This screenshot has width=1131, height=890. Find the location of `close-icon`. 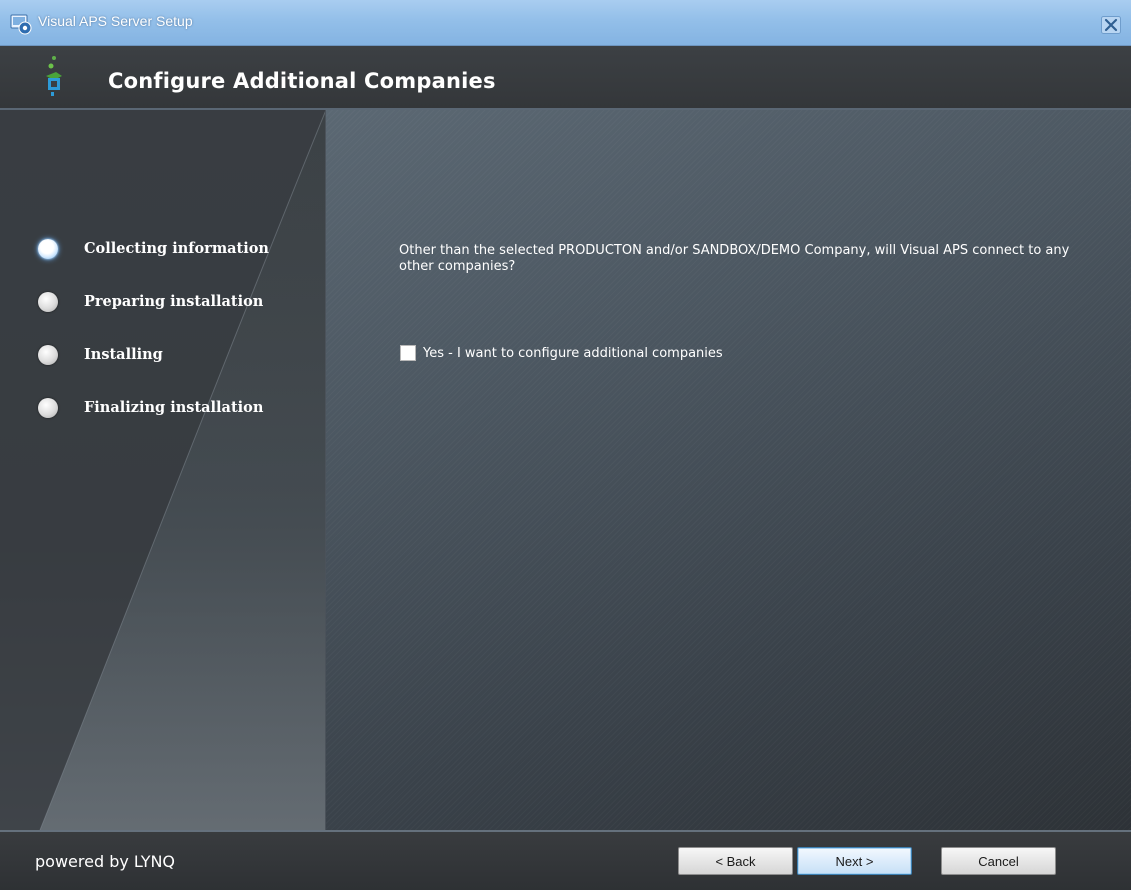

close-icon is located at coordinates (1111, 25).